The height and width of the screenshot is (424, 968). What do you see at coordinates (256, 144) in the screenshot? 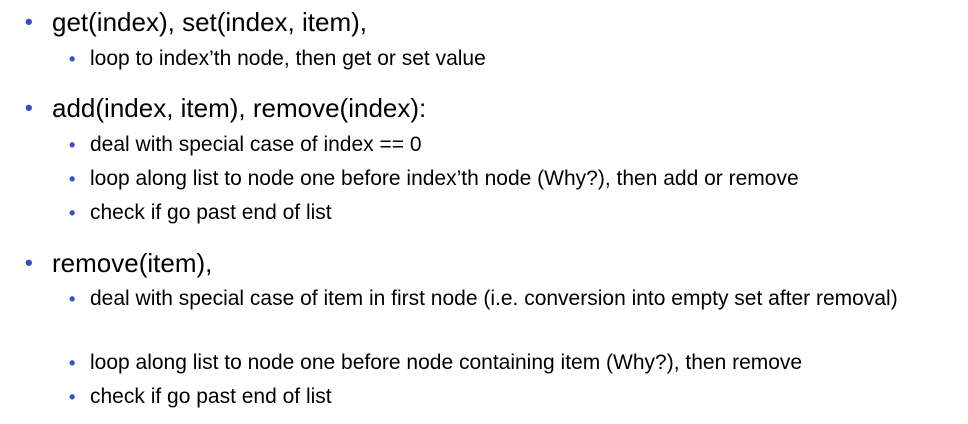
I see `sub-bullet-text: deal with special case of index == 0` at bounding box center [256, 144].